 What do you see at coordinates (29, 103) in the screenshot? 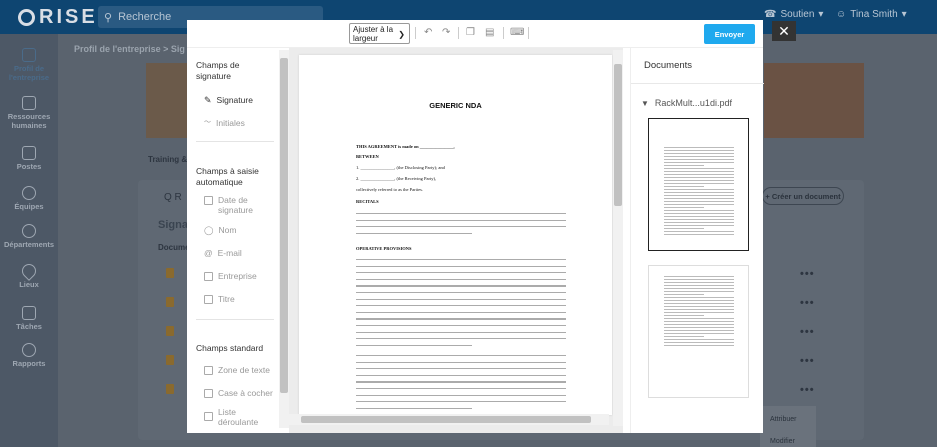
I see `id-card-icon` at bounding box center [29, 103].